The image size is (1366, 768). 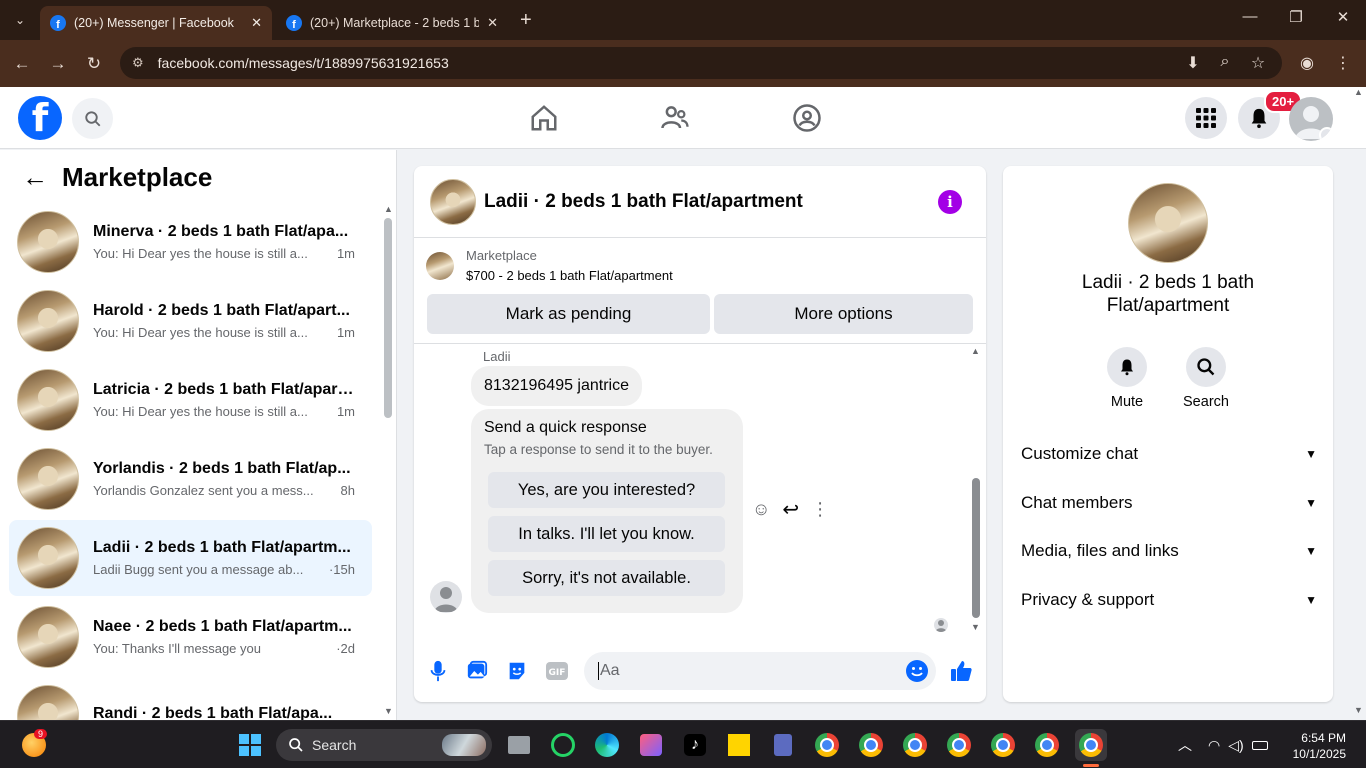 What do you see at coordinates (58, 64) in the screenshot?
I see `forward-icon: →` at bounding box center [58, 64].